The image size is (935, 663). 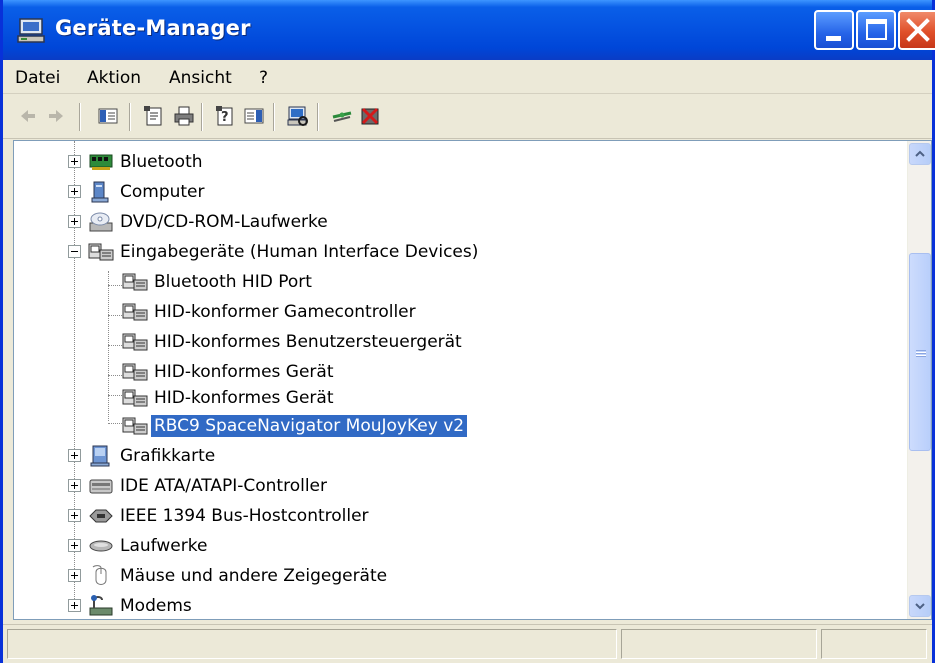 I want to click on tree-node-label: Bluetooth HID Port, so click(x=233, y=282).